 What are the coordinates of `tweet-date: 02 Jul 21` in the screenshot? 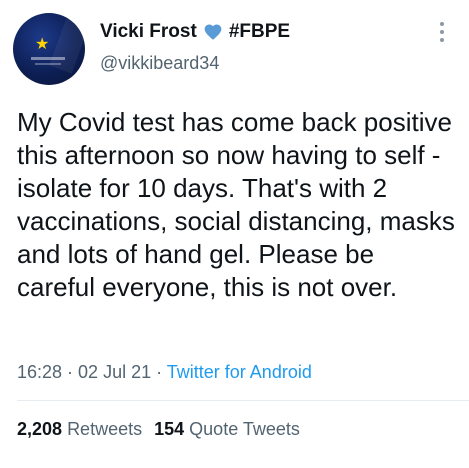 It's located at (114, 372).